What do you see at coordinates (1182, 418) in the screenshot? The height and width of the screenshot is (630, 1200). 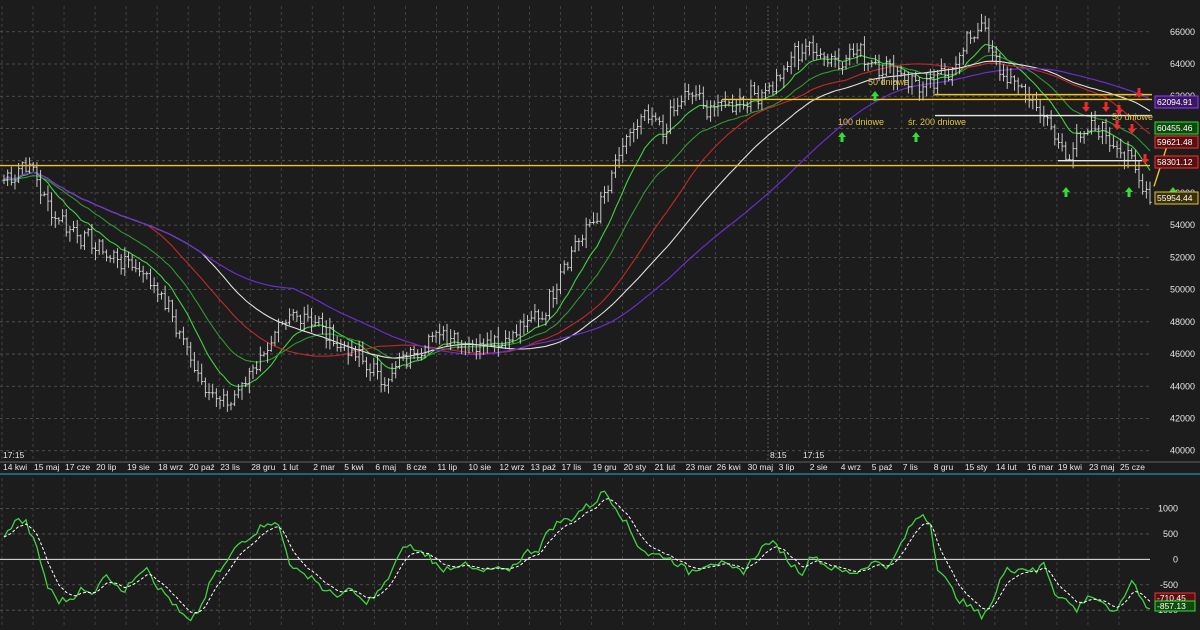 I see `price-y-tick-label: 42000` at bounding box center [1182, 418].